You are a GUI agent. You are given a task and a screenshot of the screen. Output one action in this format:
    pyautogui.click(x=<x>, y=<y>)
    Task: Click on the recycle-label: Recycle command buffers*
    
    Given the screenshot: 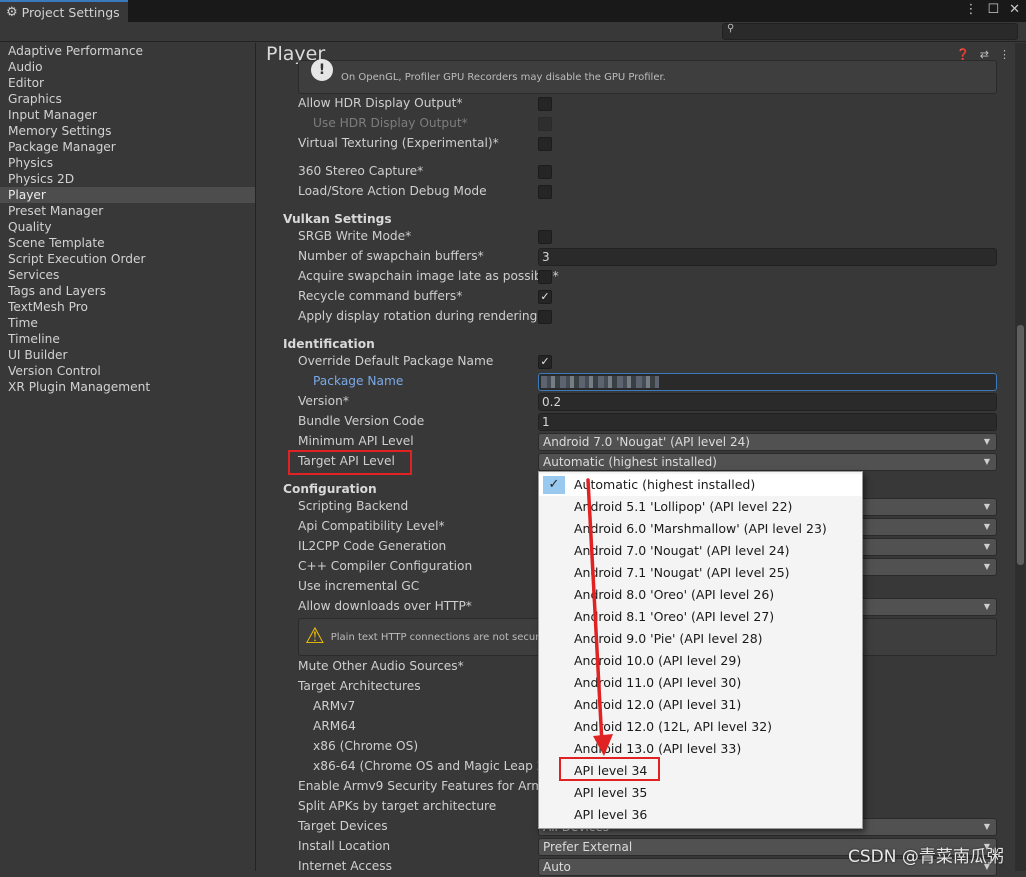 What is the action you would take?
    pyautogui.click(x=380, y=296)
    